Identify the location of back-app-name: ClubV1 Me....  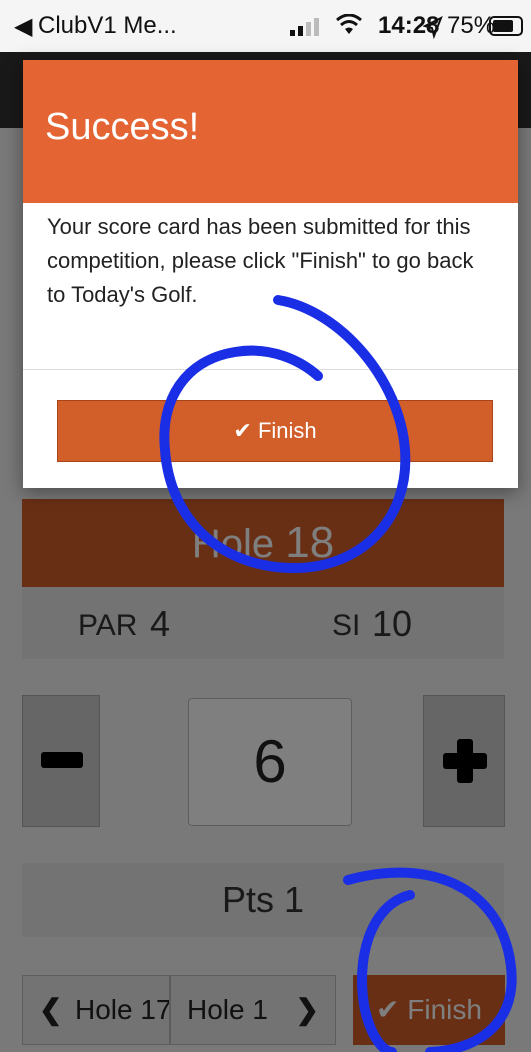
(107, 26).